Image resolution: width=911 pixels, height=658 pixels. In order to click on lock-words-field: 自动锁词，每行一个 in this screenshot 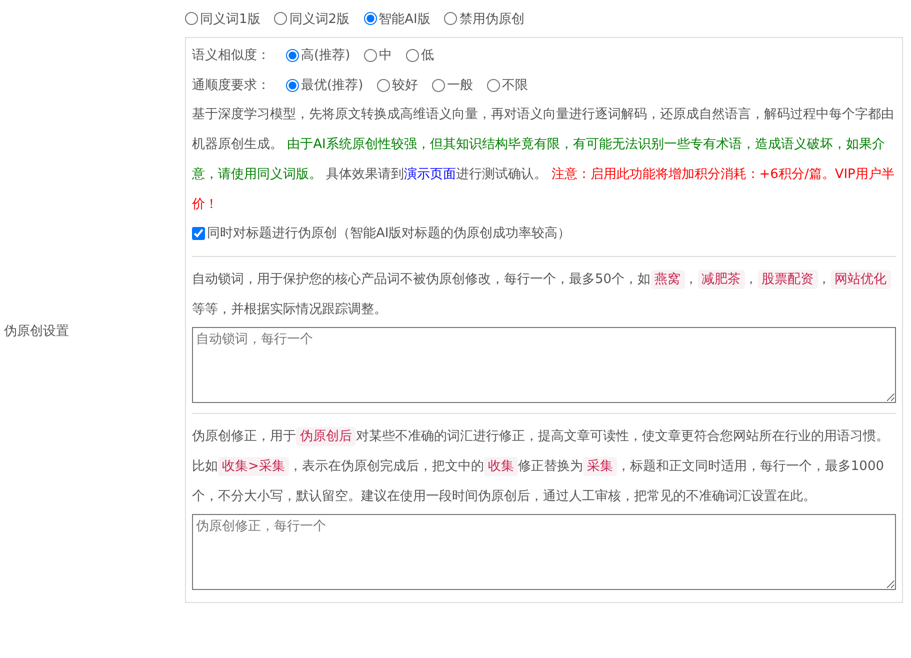, I will do `click(544, 365)`.